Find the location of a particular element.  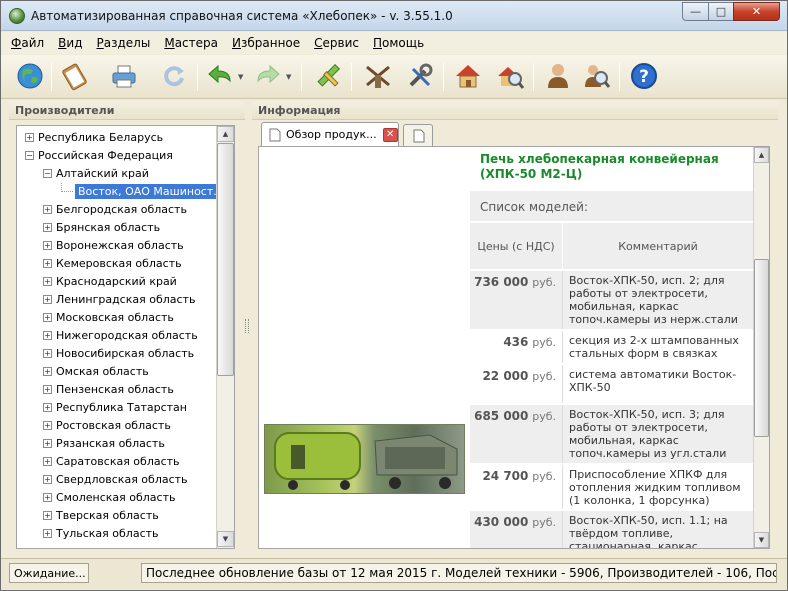

forward-arrow-icon is located at coordinates (268, 76).